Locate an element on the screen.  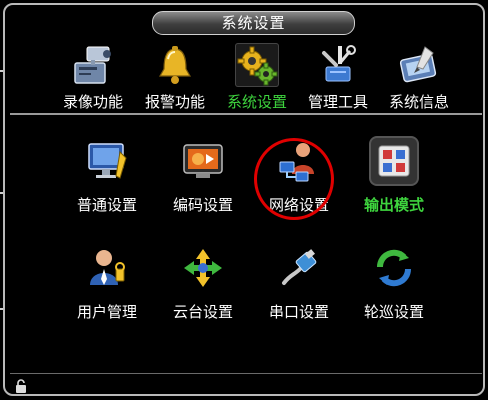
tab-label: 系统设置 is located at coordinates (256, 102).